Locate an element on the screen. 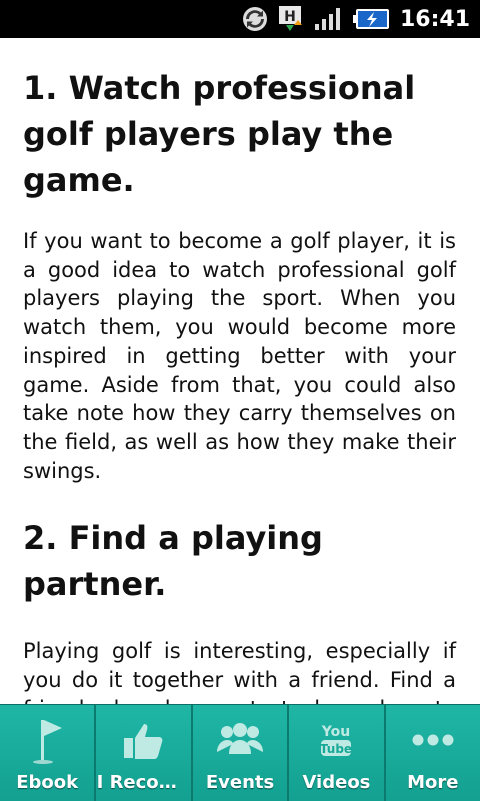 The height and width of the screenshot is (801, 480). svg-text: Tube is located at coordinates (336, 749).